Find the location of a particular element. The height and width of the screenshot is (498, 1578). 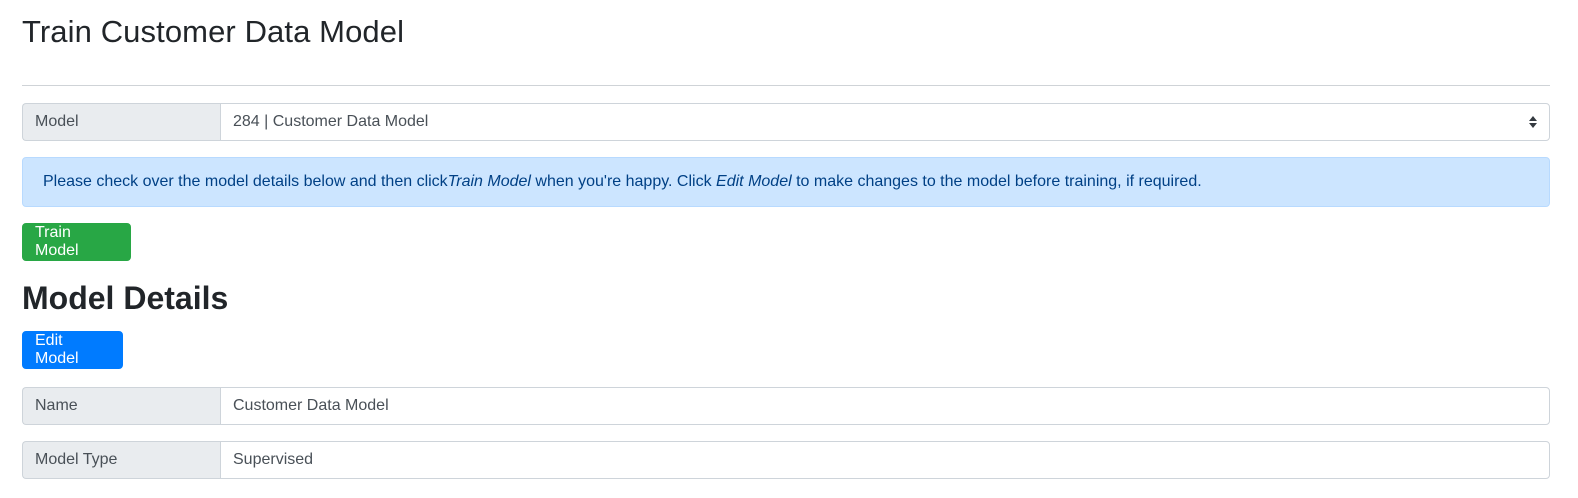

model-select-value: 284 | Customer Data Model is located at coordinates (331, 121).